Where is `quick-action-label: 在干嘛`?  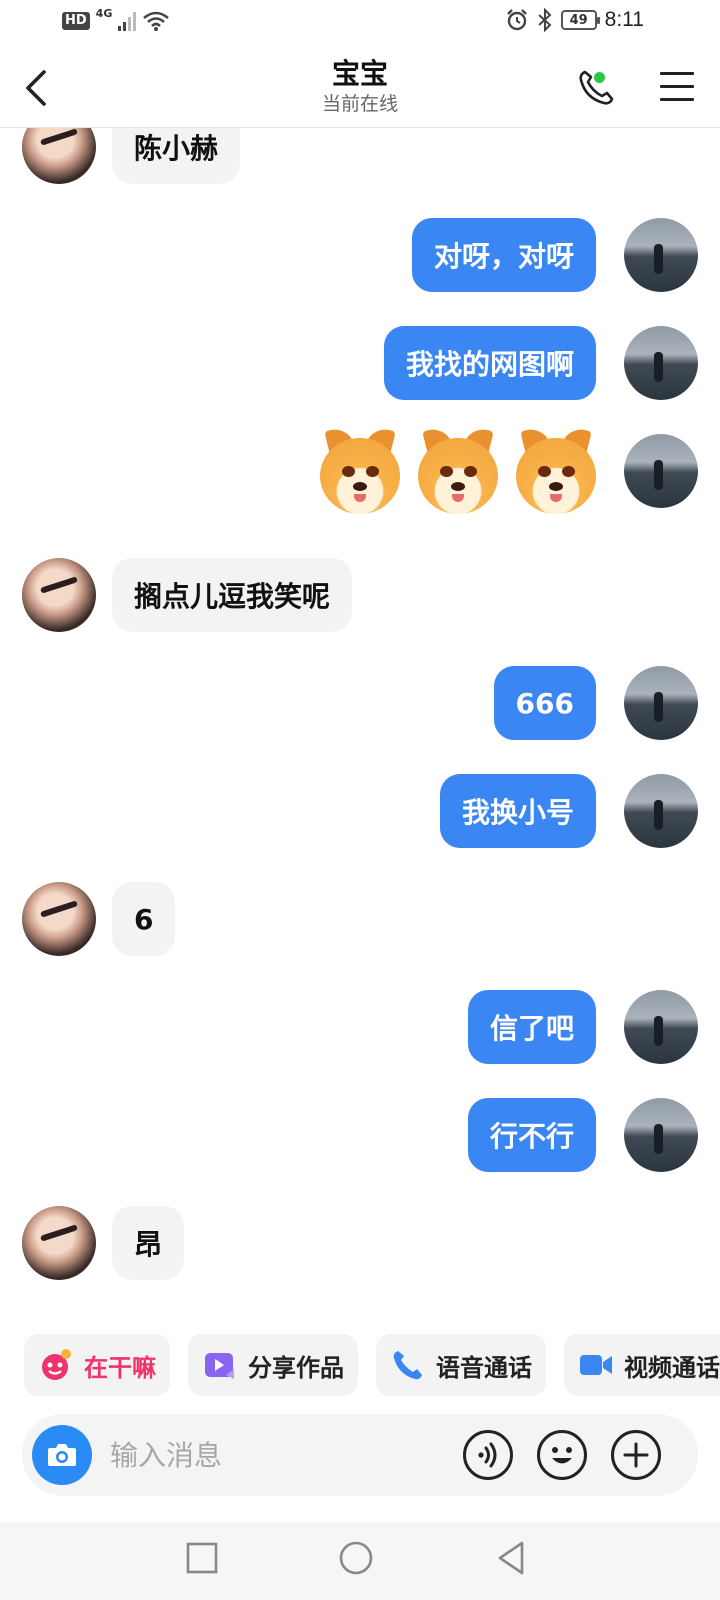
quick-action-label: 在干嘛 is located at coordinates (120, 1367).